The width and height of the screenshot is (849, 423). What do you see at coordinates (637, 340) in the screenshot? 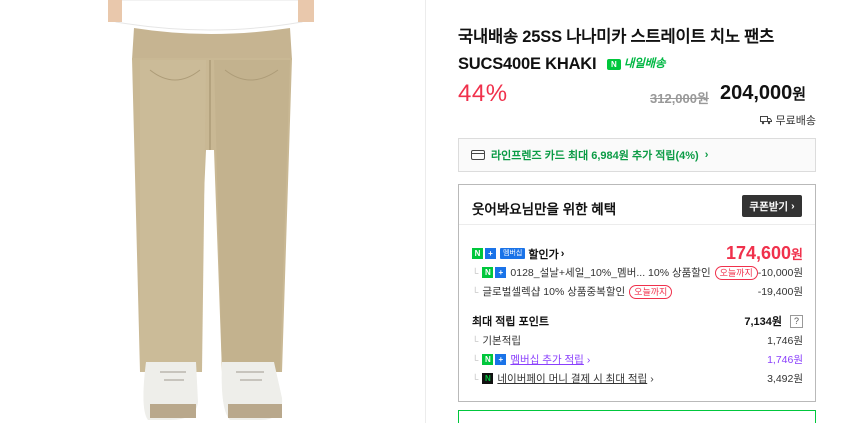
I see `point-item-row: └ 기본적립 1,746원` at bounding box center [637, 340].